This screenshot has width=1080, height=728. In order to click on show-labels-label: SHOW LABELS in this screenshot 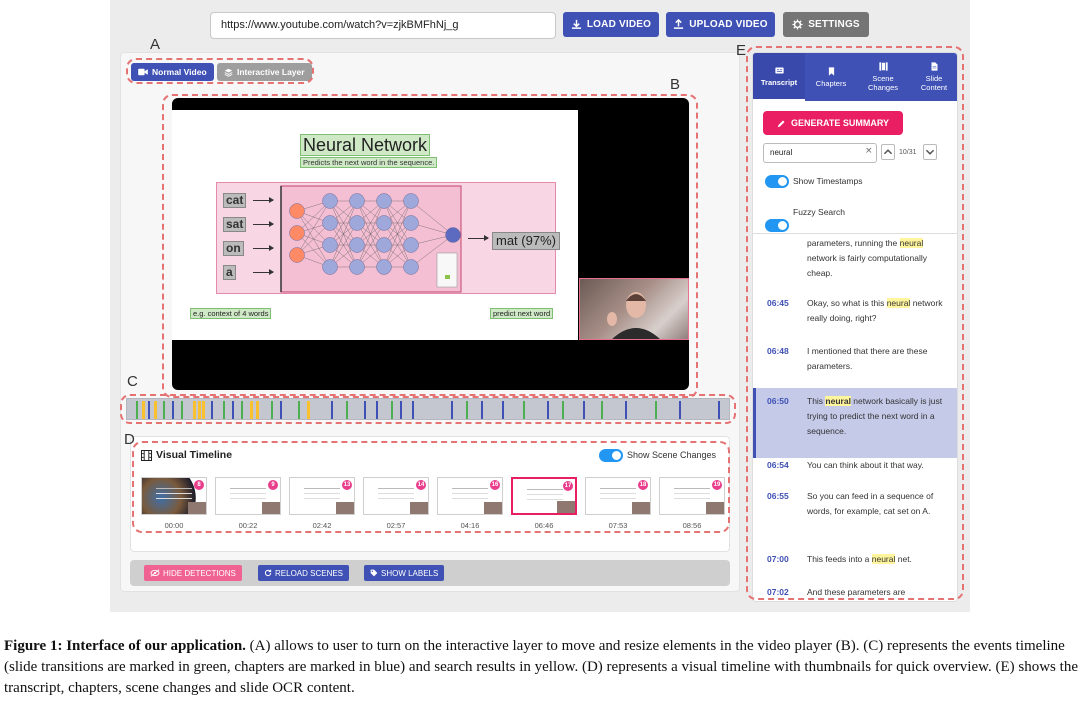, I will do `click(410, 573)`.